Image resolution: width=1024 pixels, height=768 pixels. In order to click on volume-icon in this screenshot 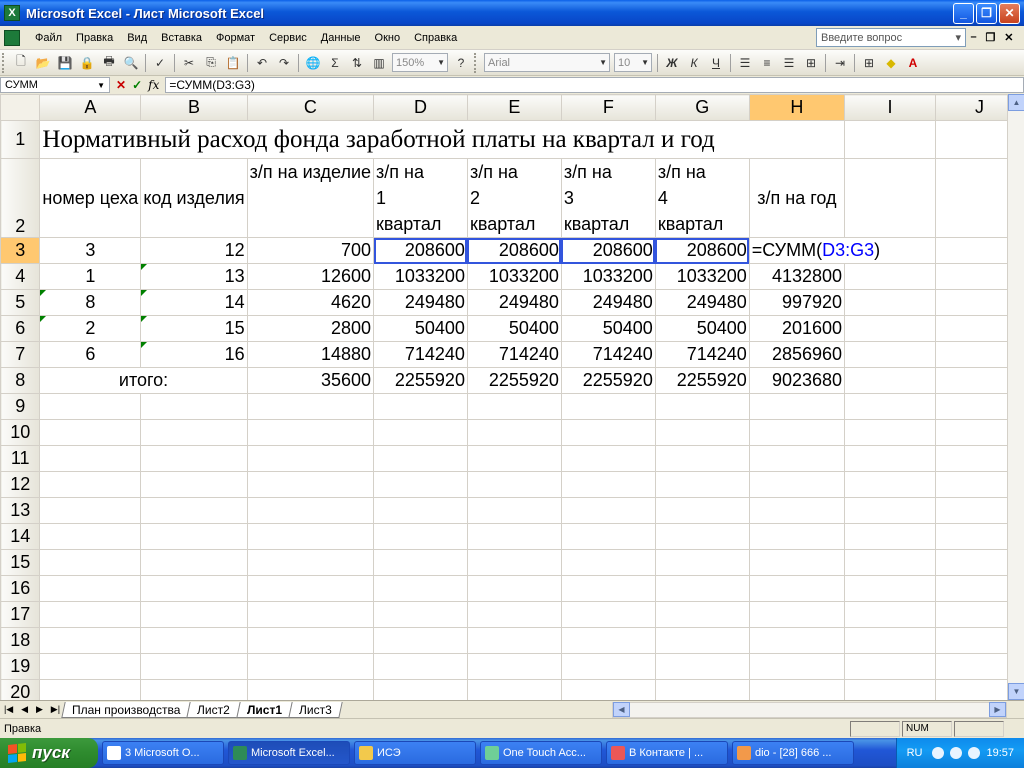, I will do `click(974, 753)`.